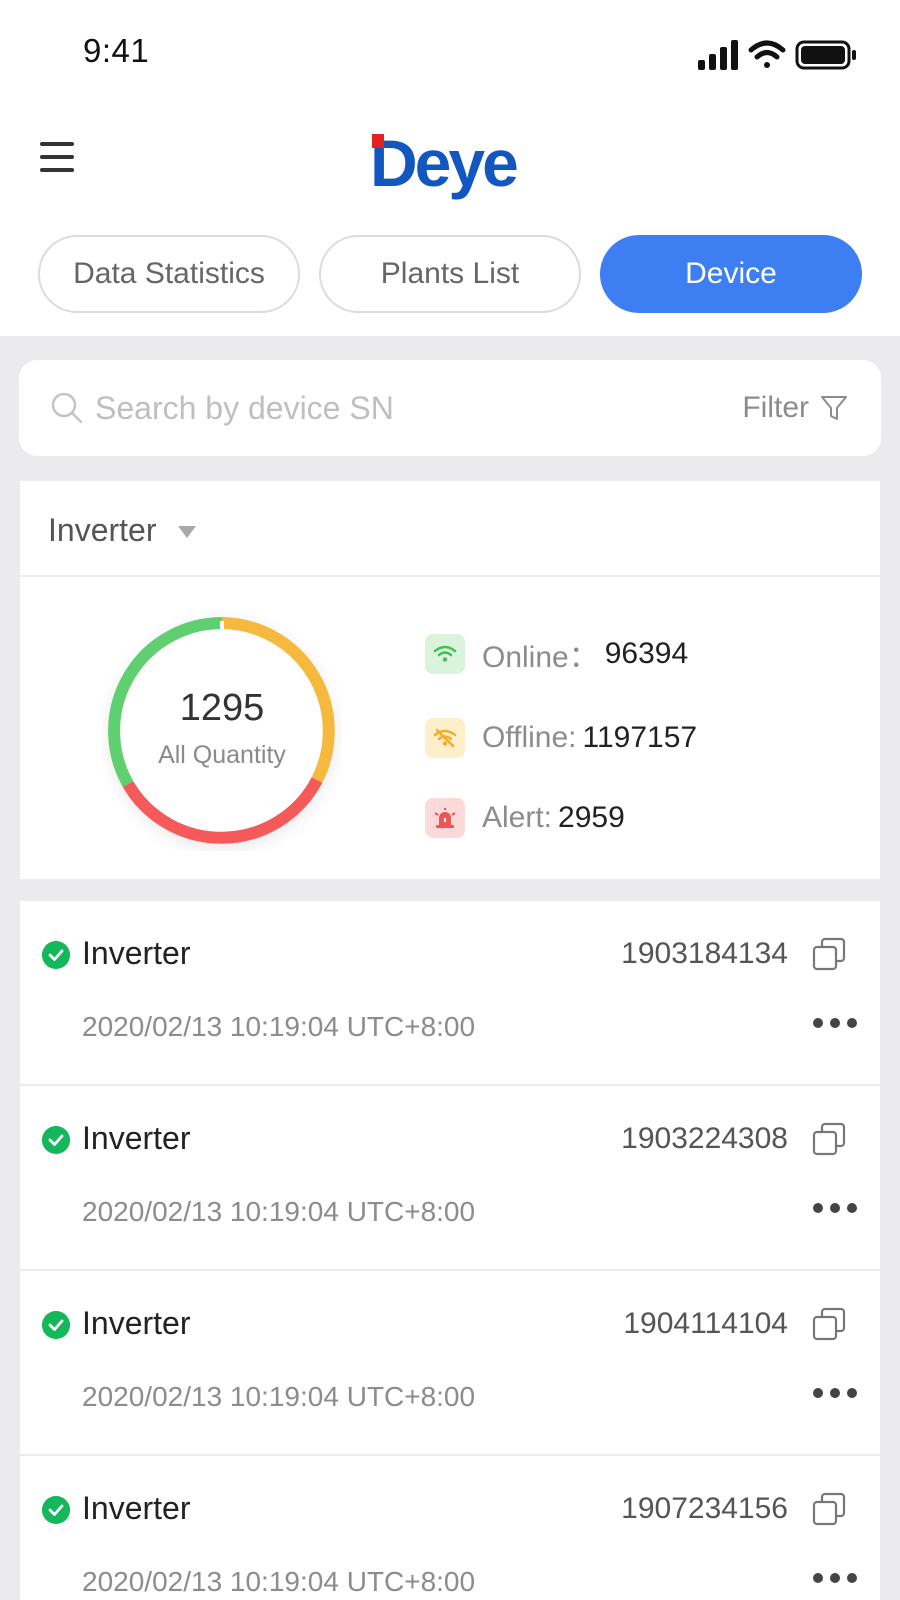 Image resolution: width=900 pixels, height=1600 pixels. I want to click on device-sn: 1903224308, so click(704, 1138).